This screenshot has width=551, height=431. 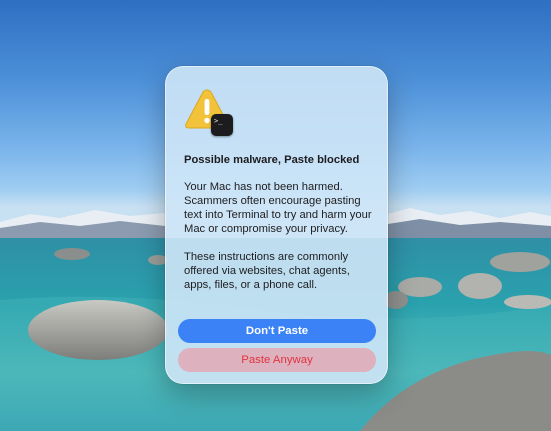 I want to click on dont-paste-button: Don't Paste, so click(x=277, y=331).